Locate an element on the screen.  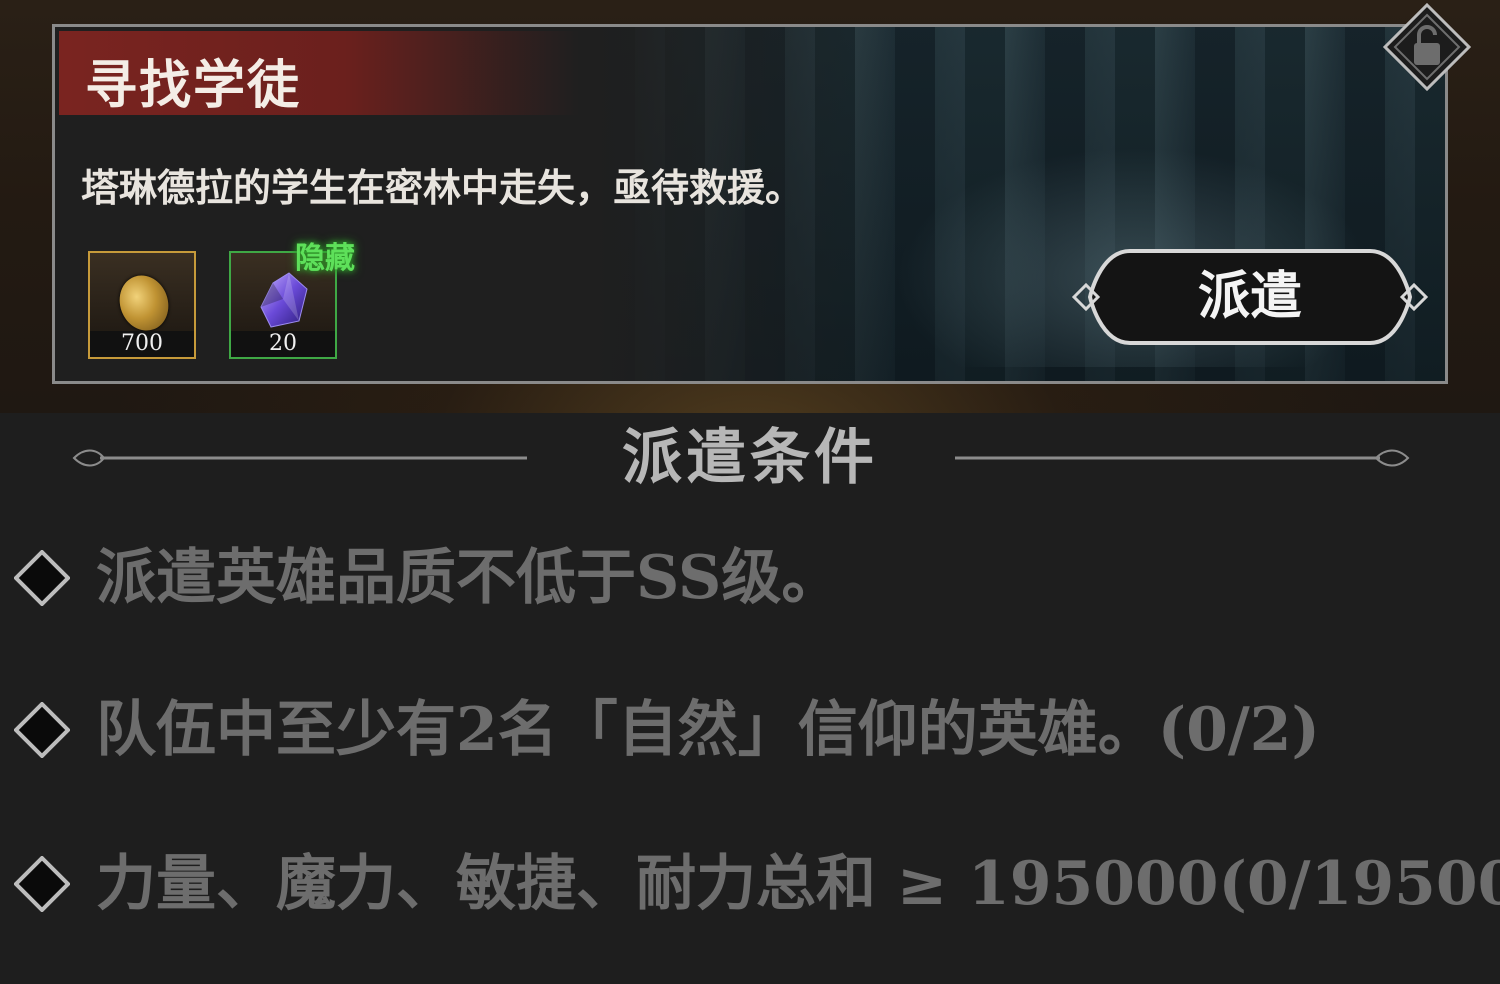
mission-description: 塔琳德拉的学生在密林中走失，亟待救援。 is located at coordinates (442, 187).